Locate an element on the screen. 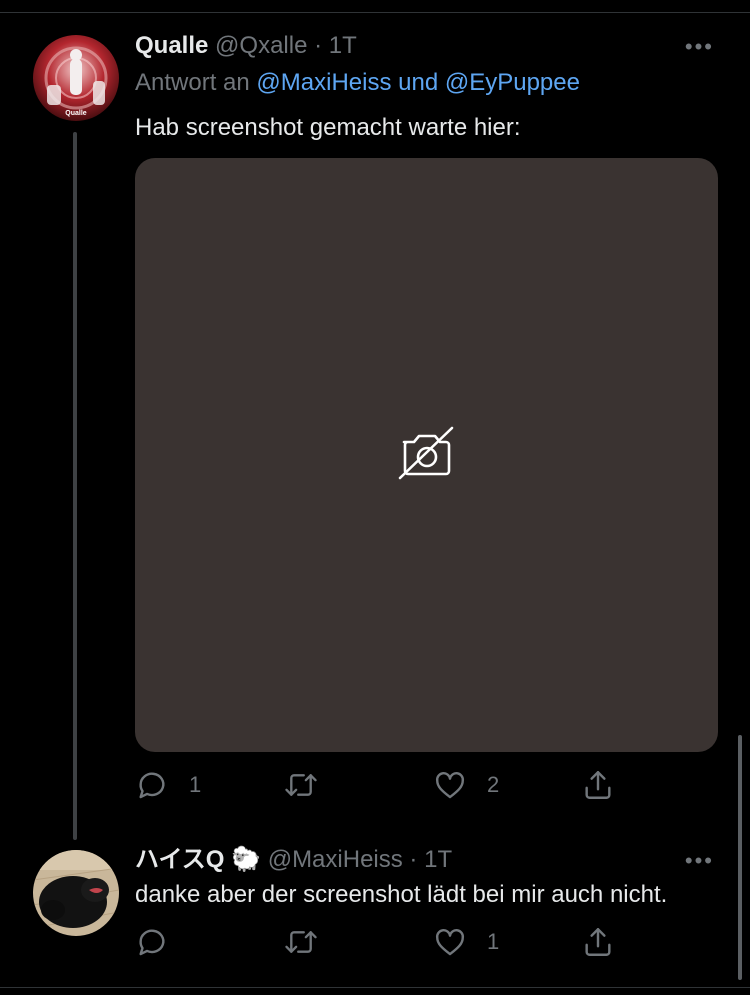 The image size is (750, 995). avatar-caption: Qualle is located at coordinates (76, 113).